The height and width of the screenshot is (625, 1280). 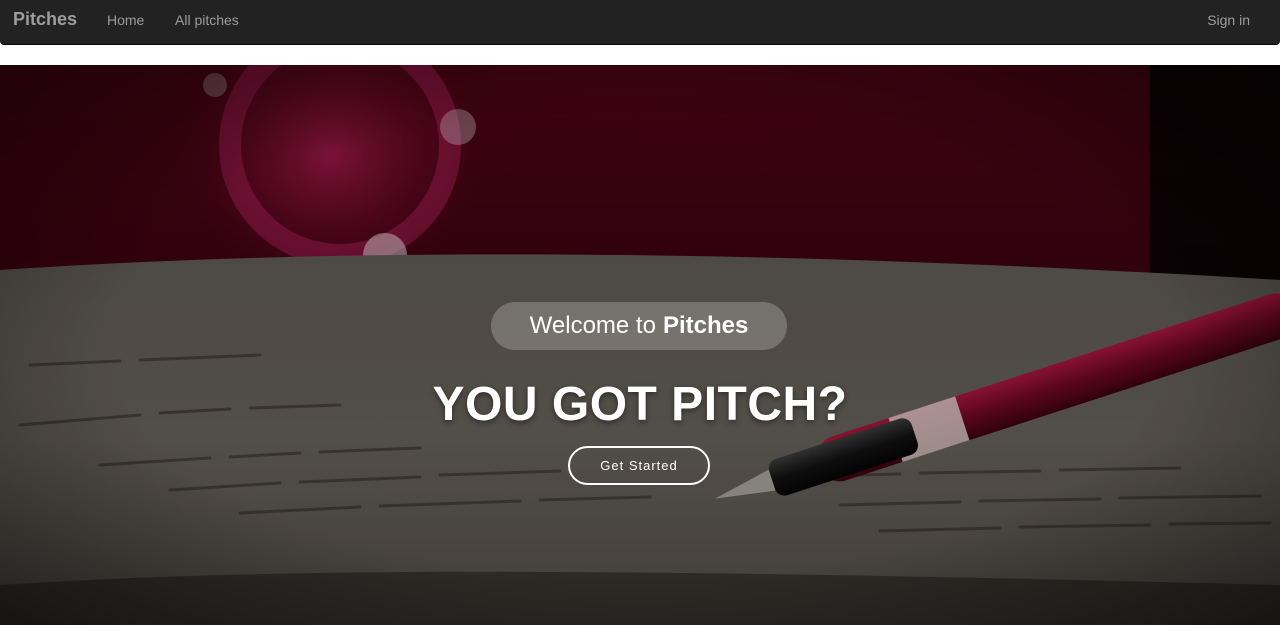 I want to click on welcome-prefix: Welcome to, so click(x=592, y=325).